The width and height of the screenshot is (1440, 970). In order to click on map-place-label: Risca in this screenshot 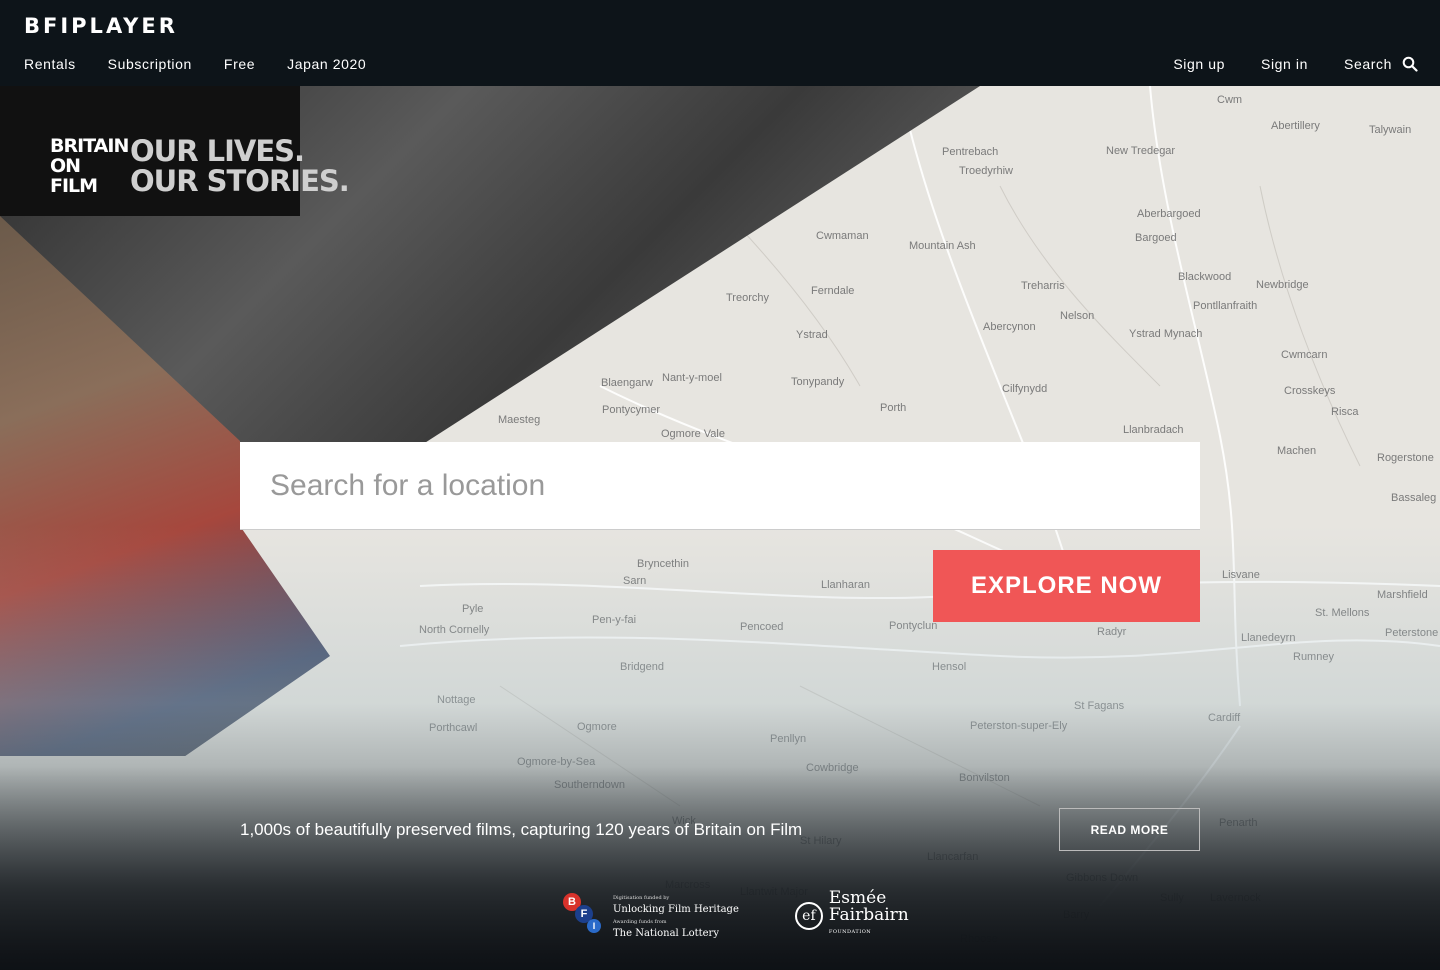, I will do `click(1345, 412)`.